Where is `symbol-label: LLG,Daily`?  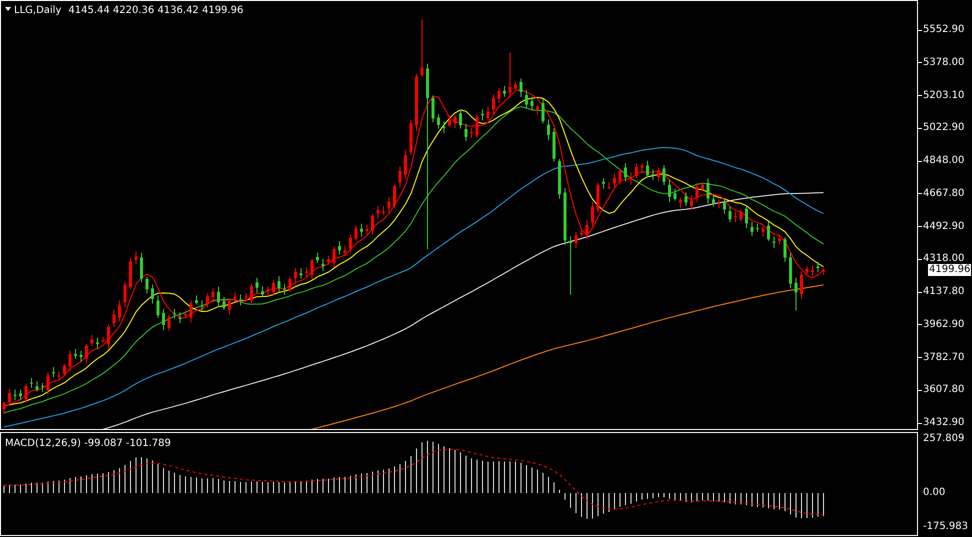 symbol-label: LLG,Daily is located at coordinates (38, 11).